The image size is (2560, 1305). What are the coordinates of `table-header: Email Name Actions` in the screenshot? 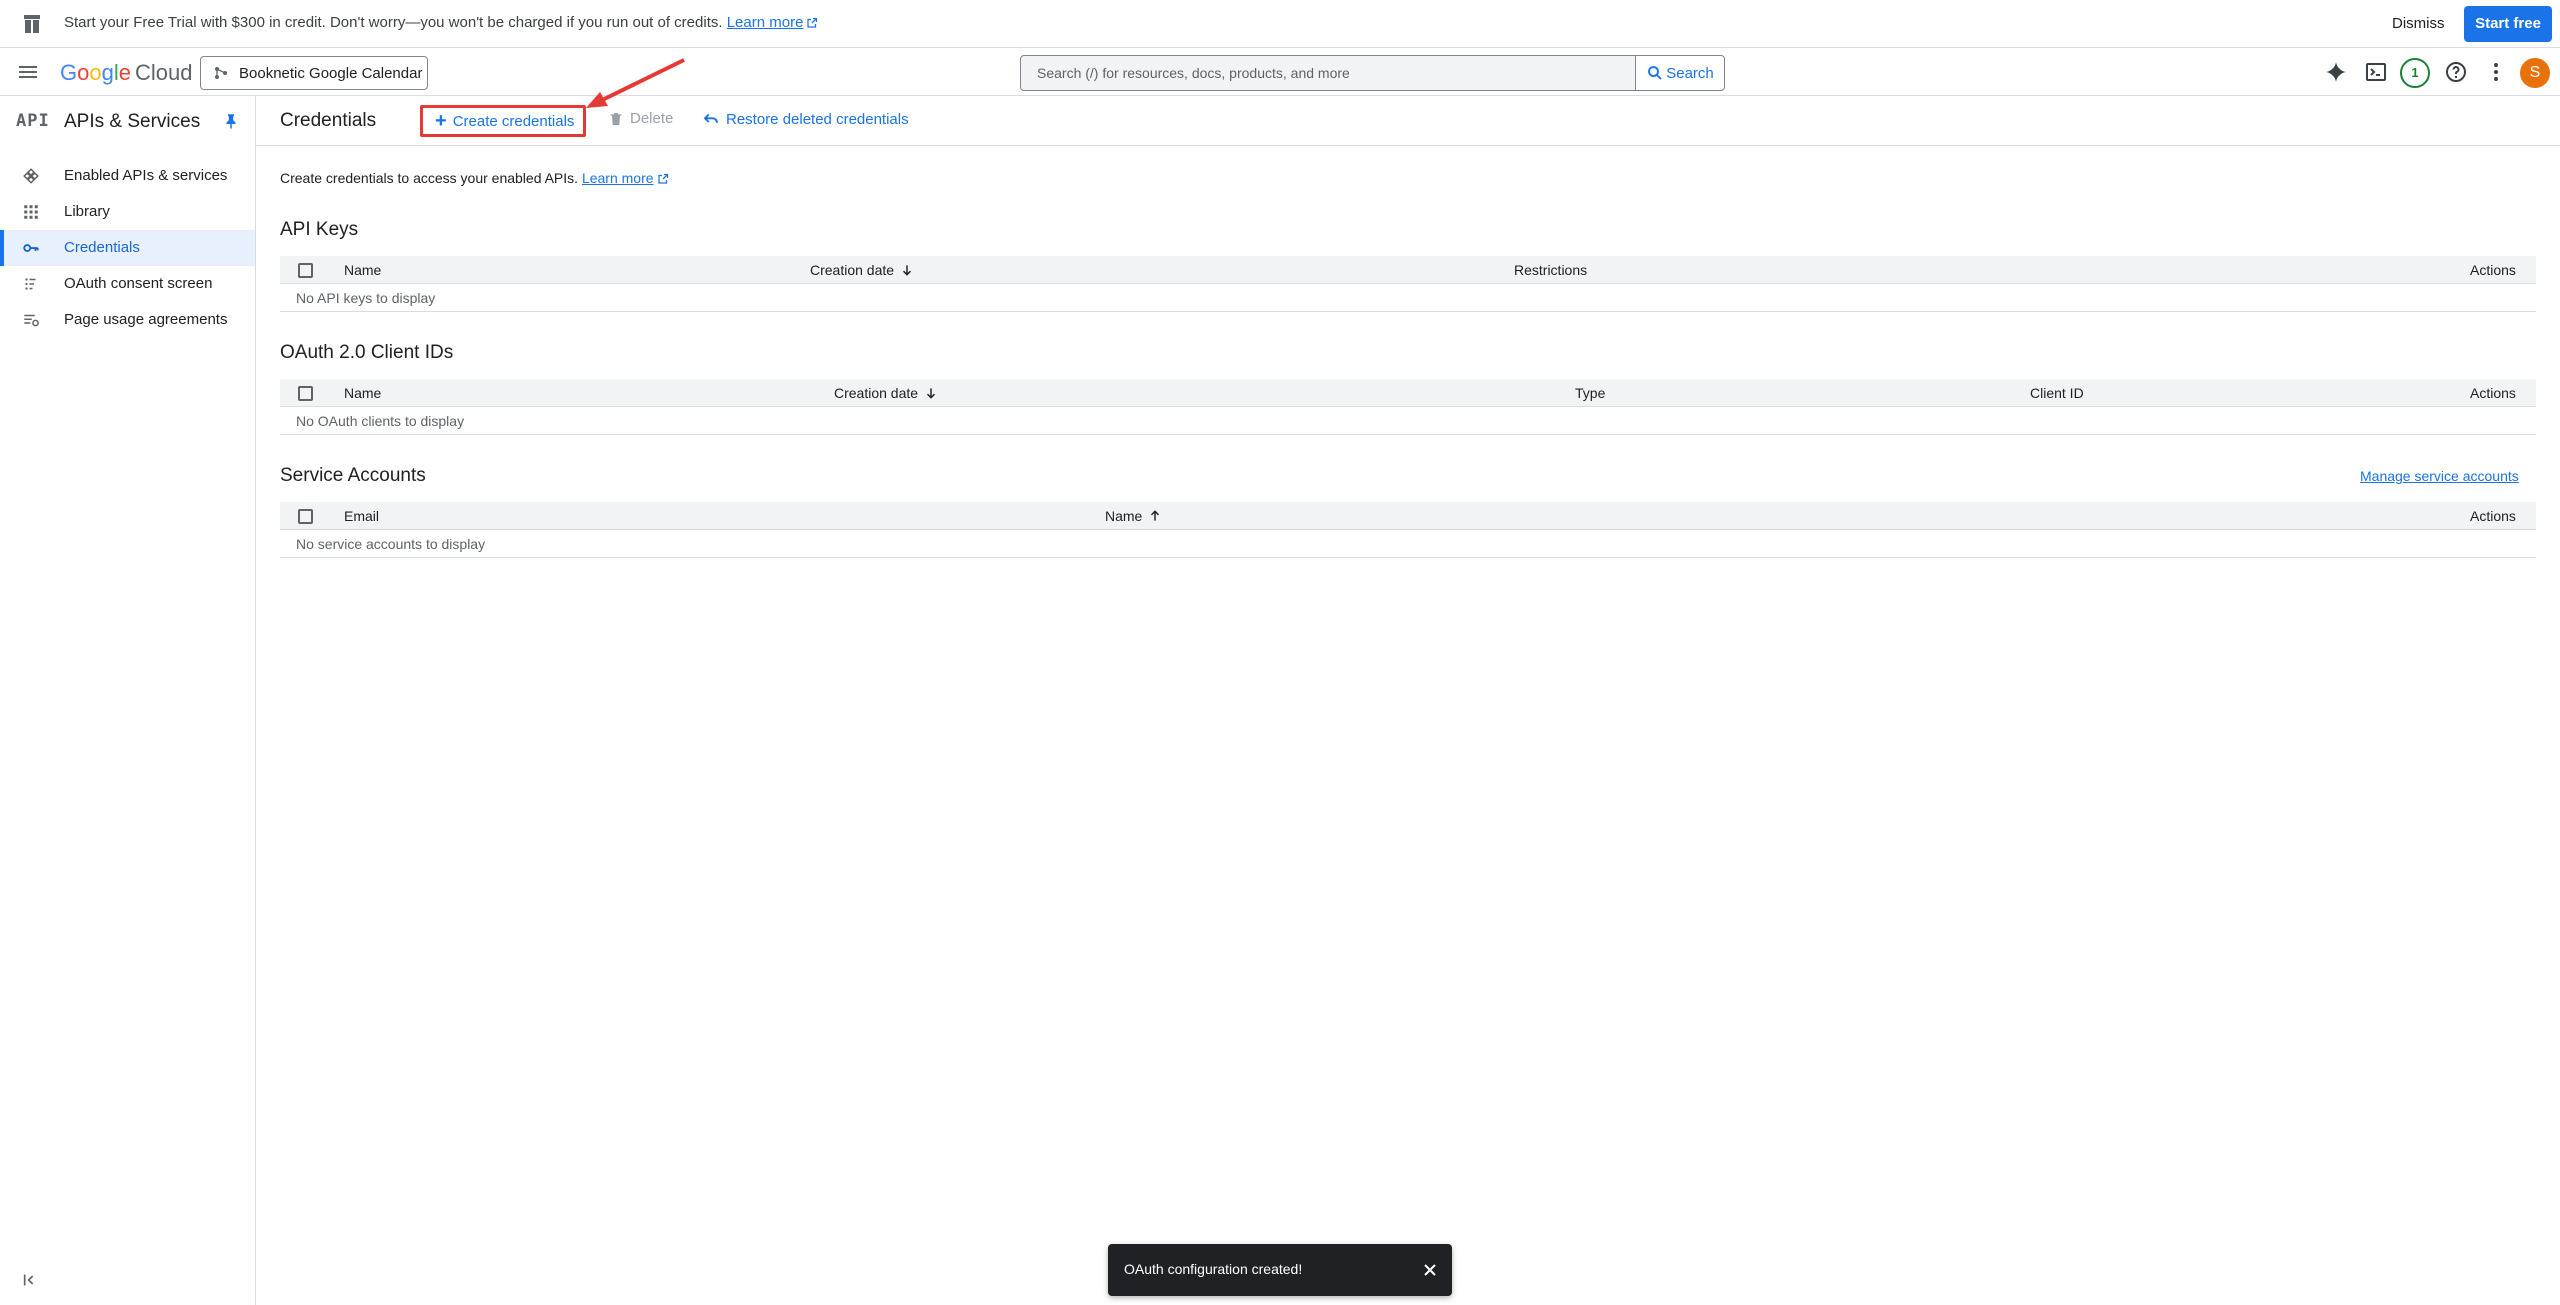 It's located at (1408, 516).